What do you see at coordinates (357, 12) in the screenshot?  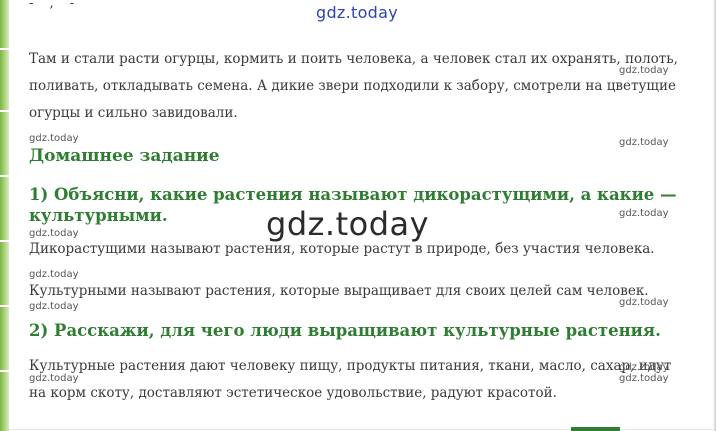 I see `watermark-top: gdz.today` at bounding box center [357, 12].